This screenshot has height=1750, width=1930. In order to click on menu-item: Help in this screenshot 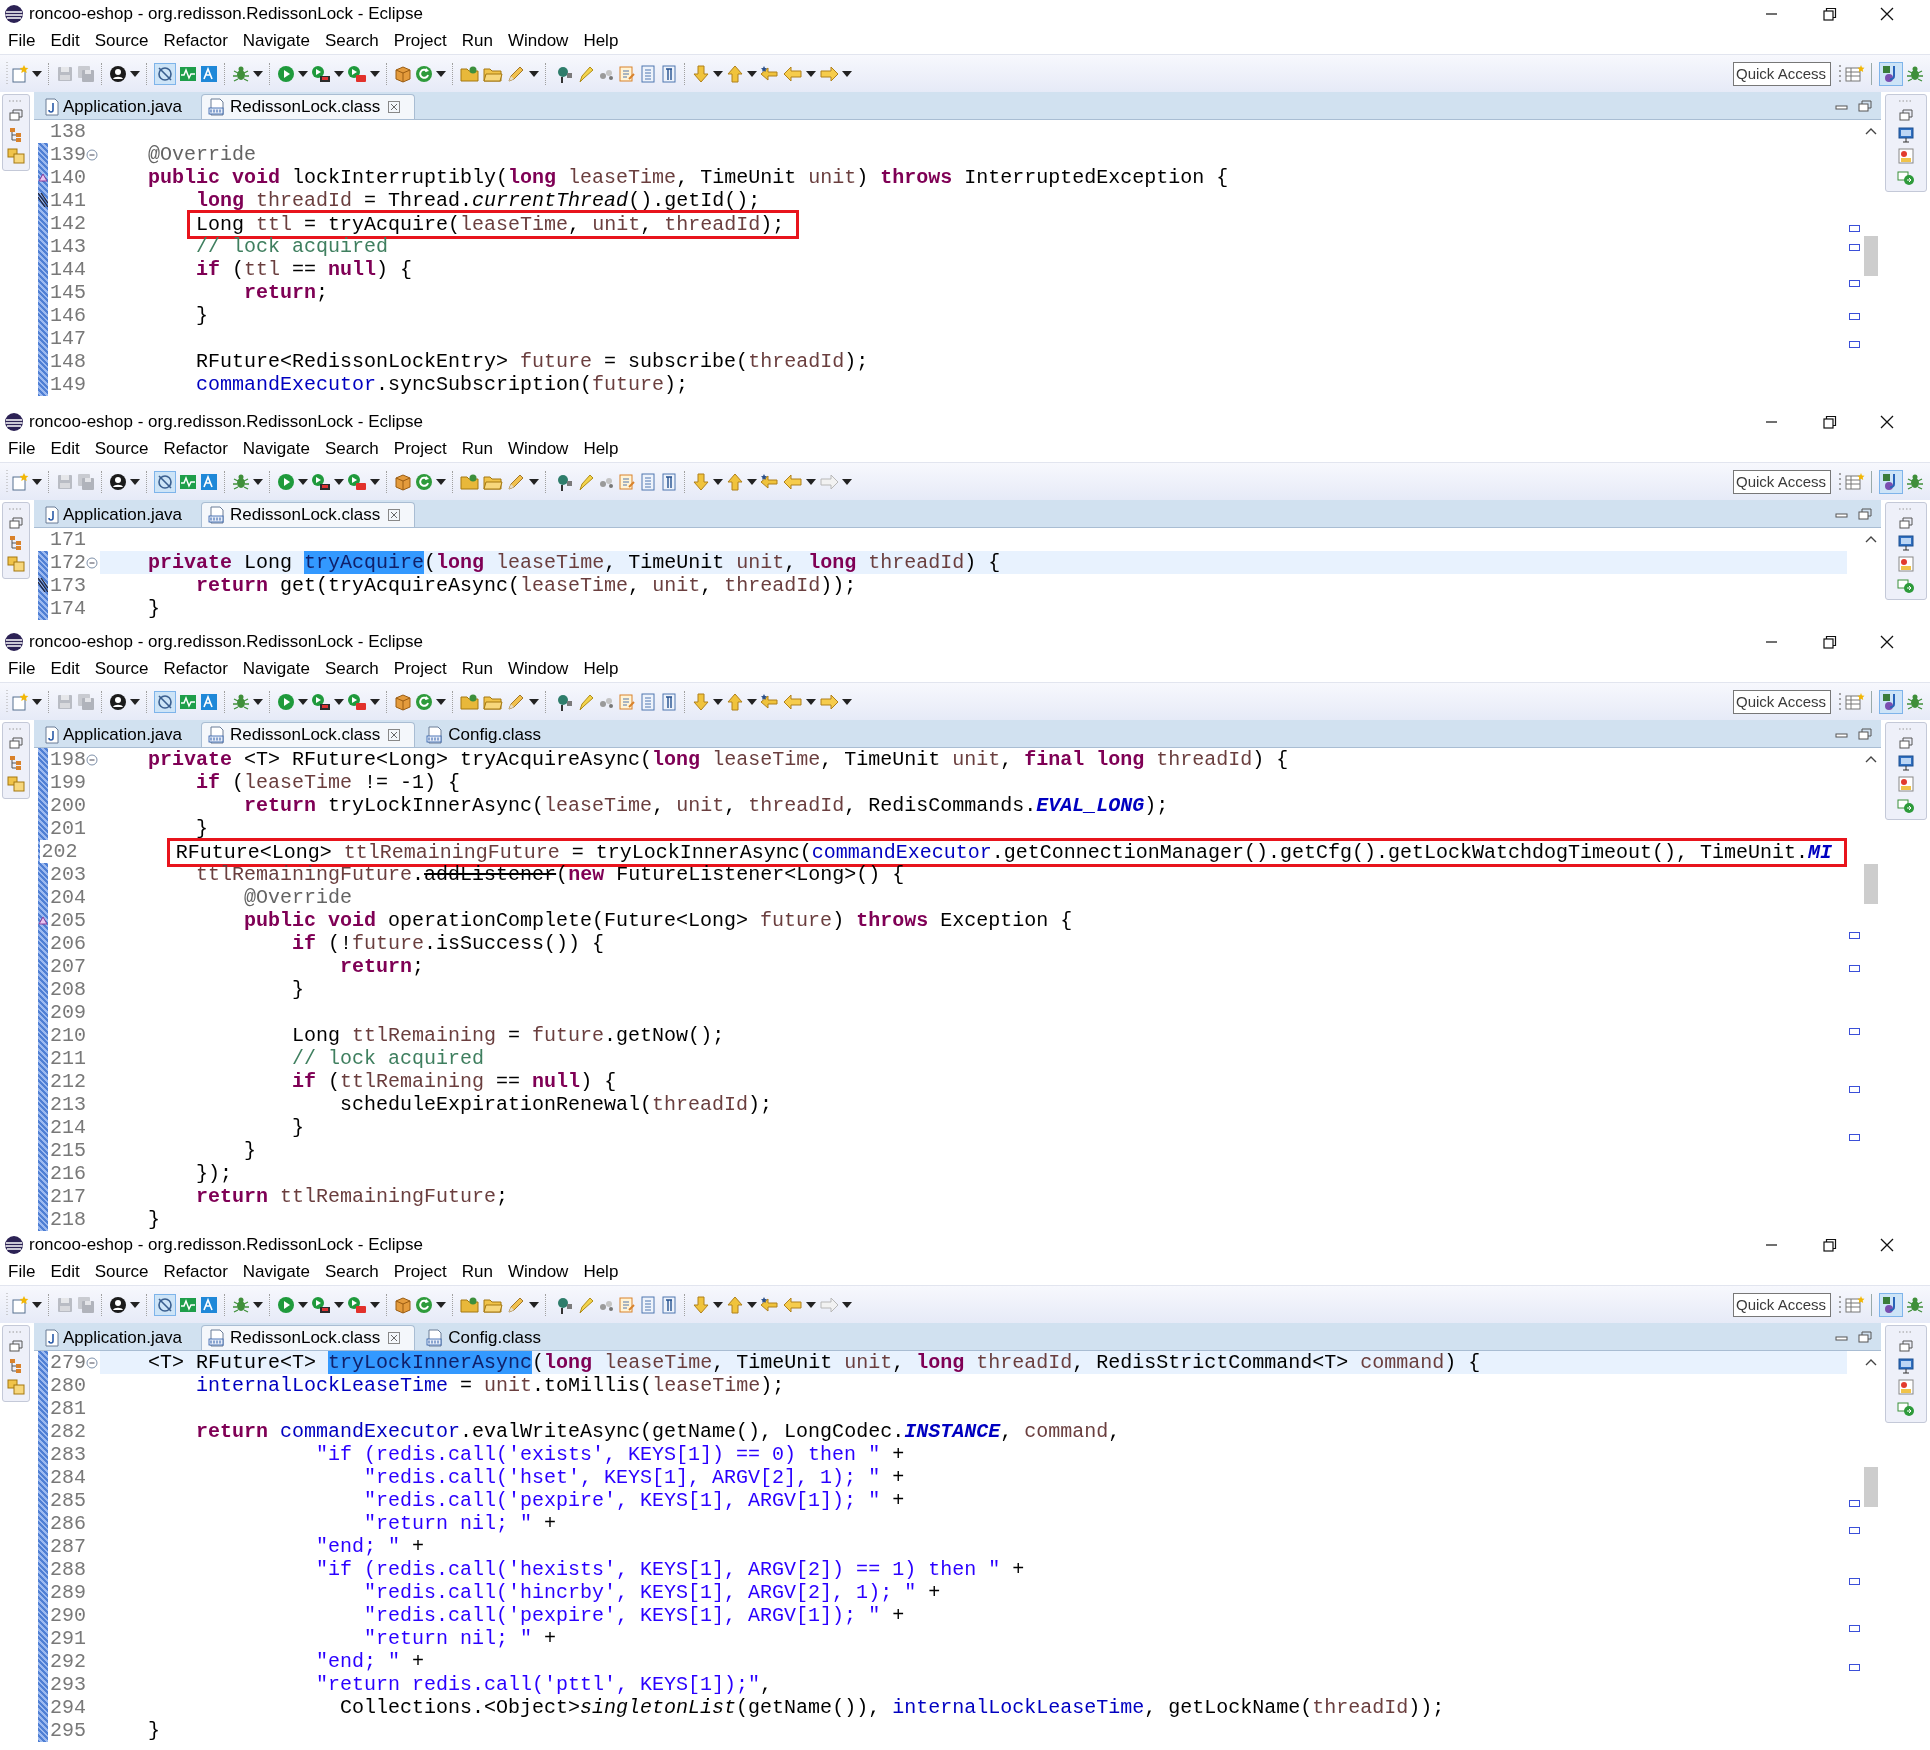, I will do `click(601, 449)`.